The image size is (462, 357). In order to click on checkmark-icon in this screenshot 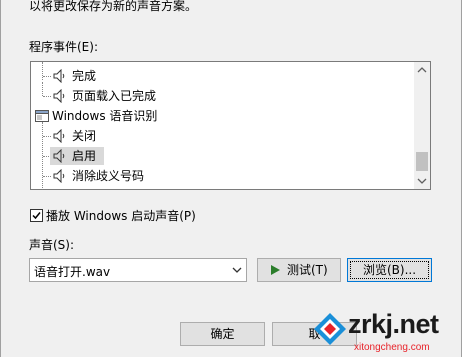, I will do `click(36, 216)`.